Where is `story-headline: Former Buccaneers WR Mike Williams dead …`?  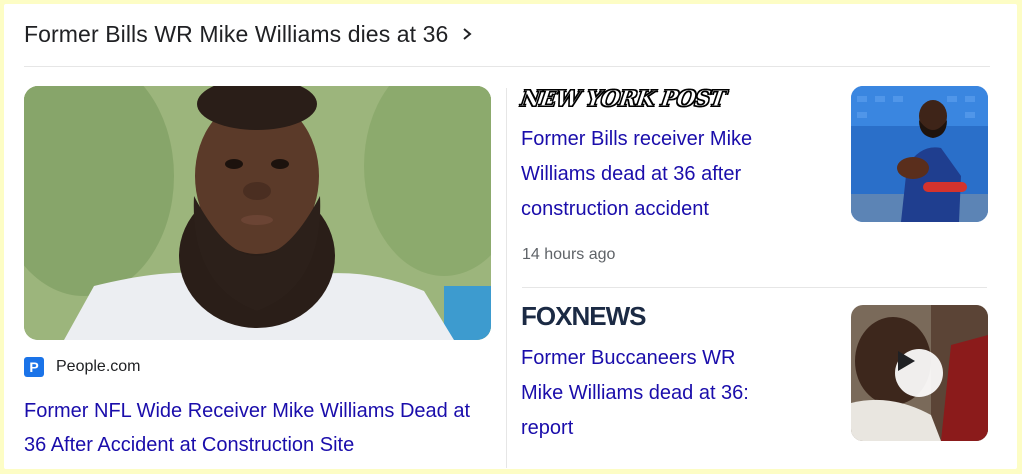
story-headline: Former Buccaneers WR Mike Williams dead … is located at coordinates (671, 393).